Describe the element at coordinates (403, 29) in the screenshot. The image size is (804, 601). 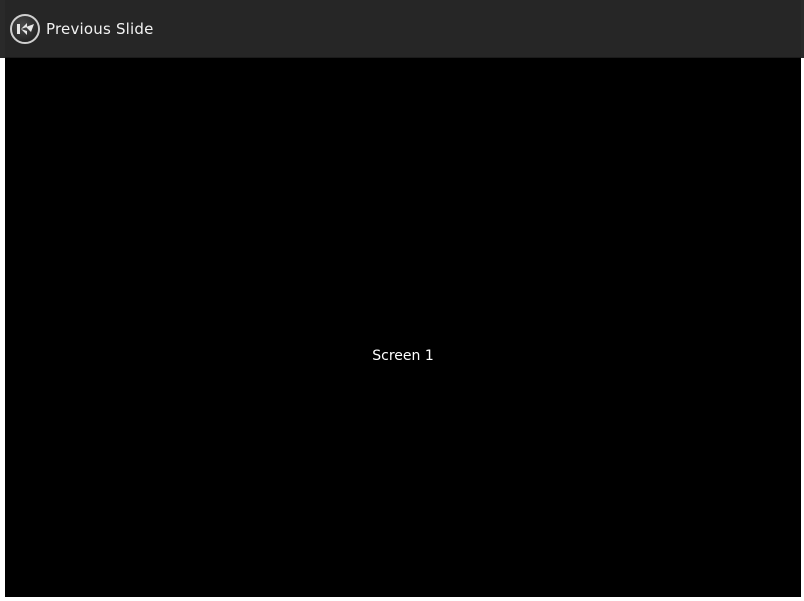
I see `action-bar: Previous Slide` at that location.